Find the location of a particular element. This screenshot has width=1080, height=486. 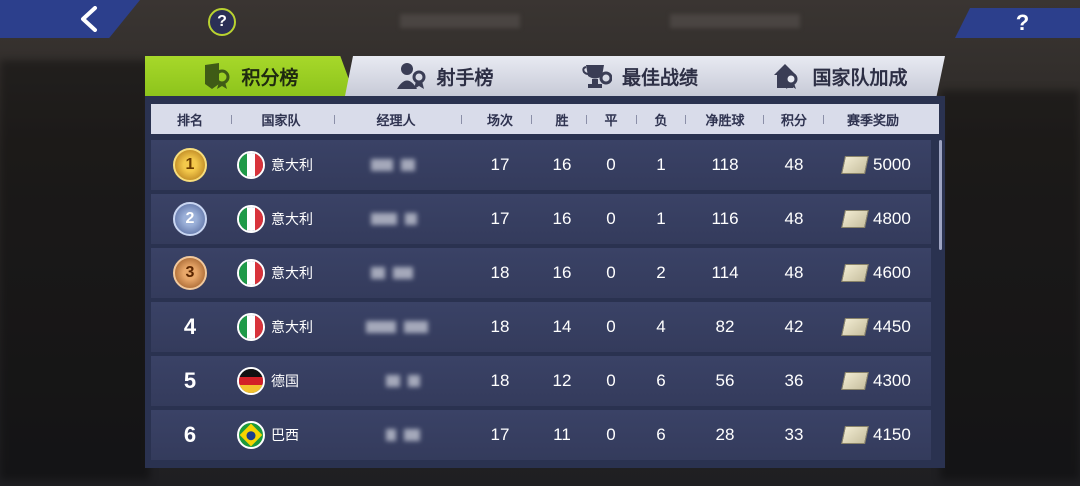

rank-cell: 2 is located at coordinates (190, 219).